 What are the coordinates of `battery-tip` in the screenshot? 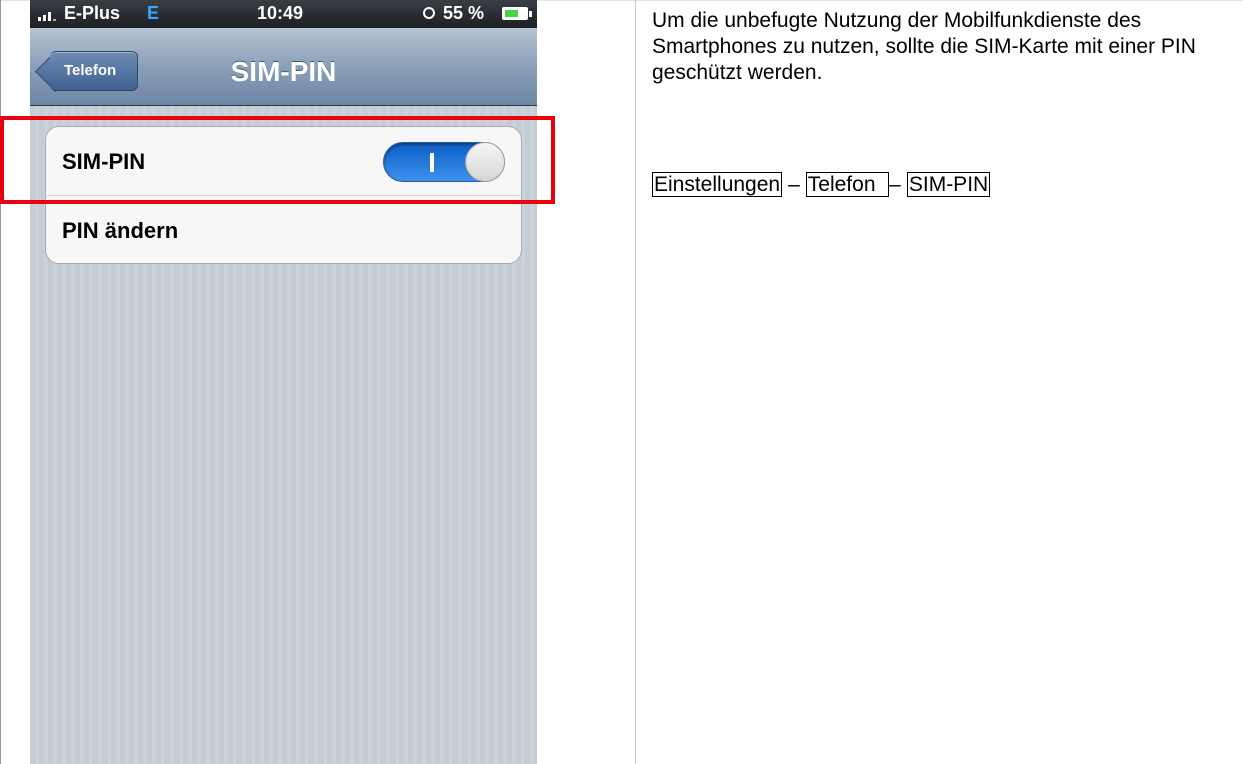 It's located at (530, 14).